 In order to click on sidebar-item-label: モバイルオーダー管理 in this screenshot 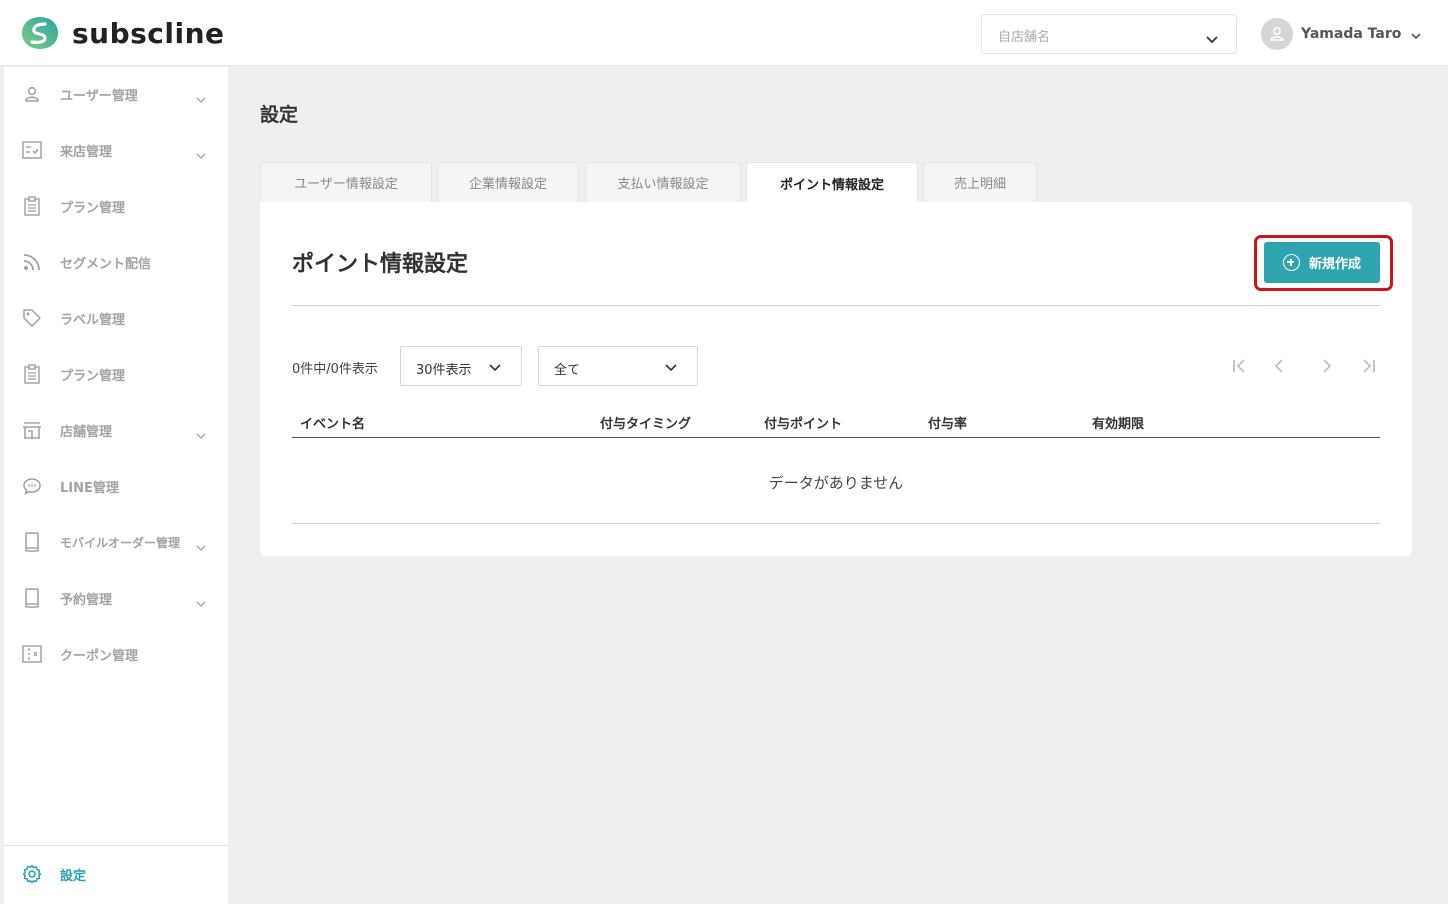, I will do `click(120, 542)`.